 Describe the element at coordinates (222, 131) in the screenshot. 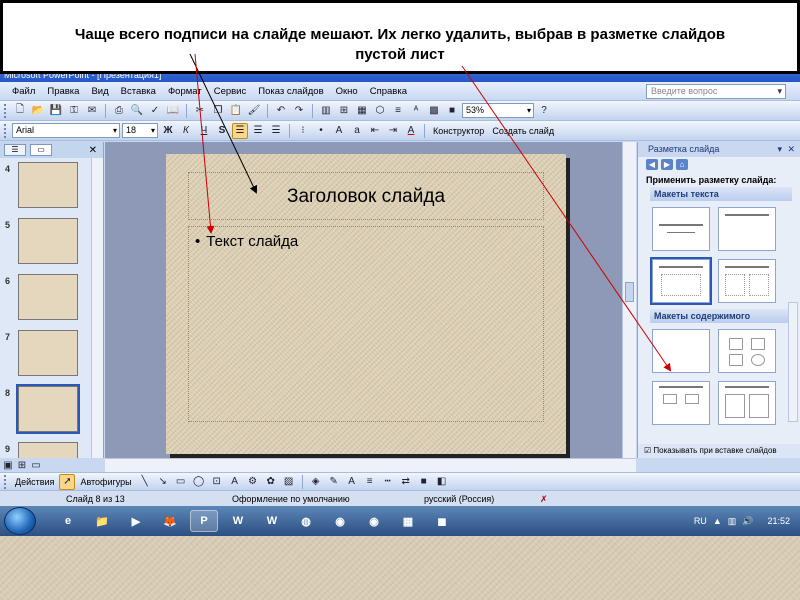

I see `shadow-button: S` at that location.